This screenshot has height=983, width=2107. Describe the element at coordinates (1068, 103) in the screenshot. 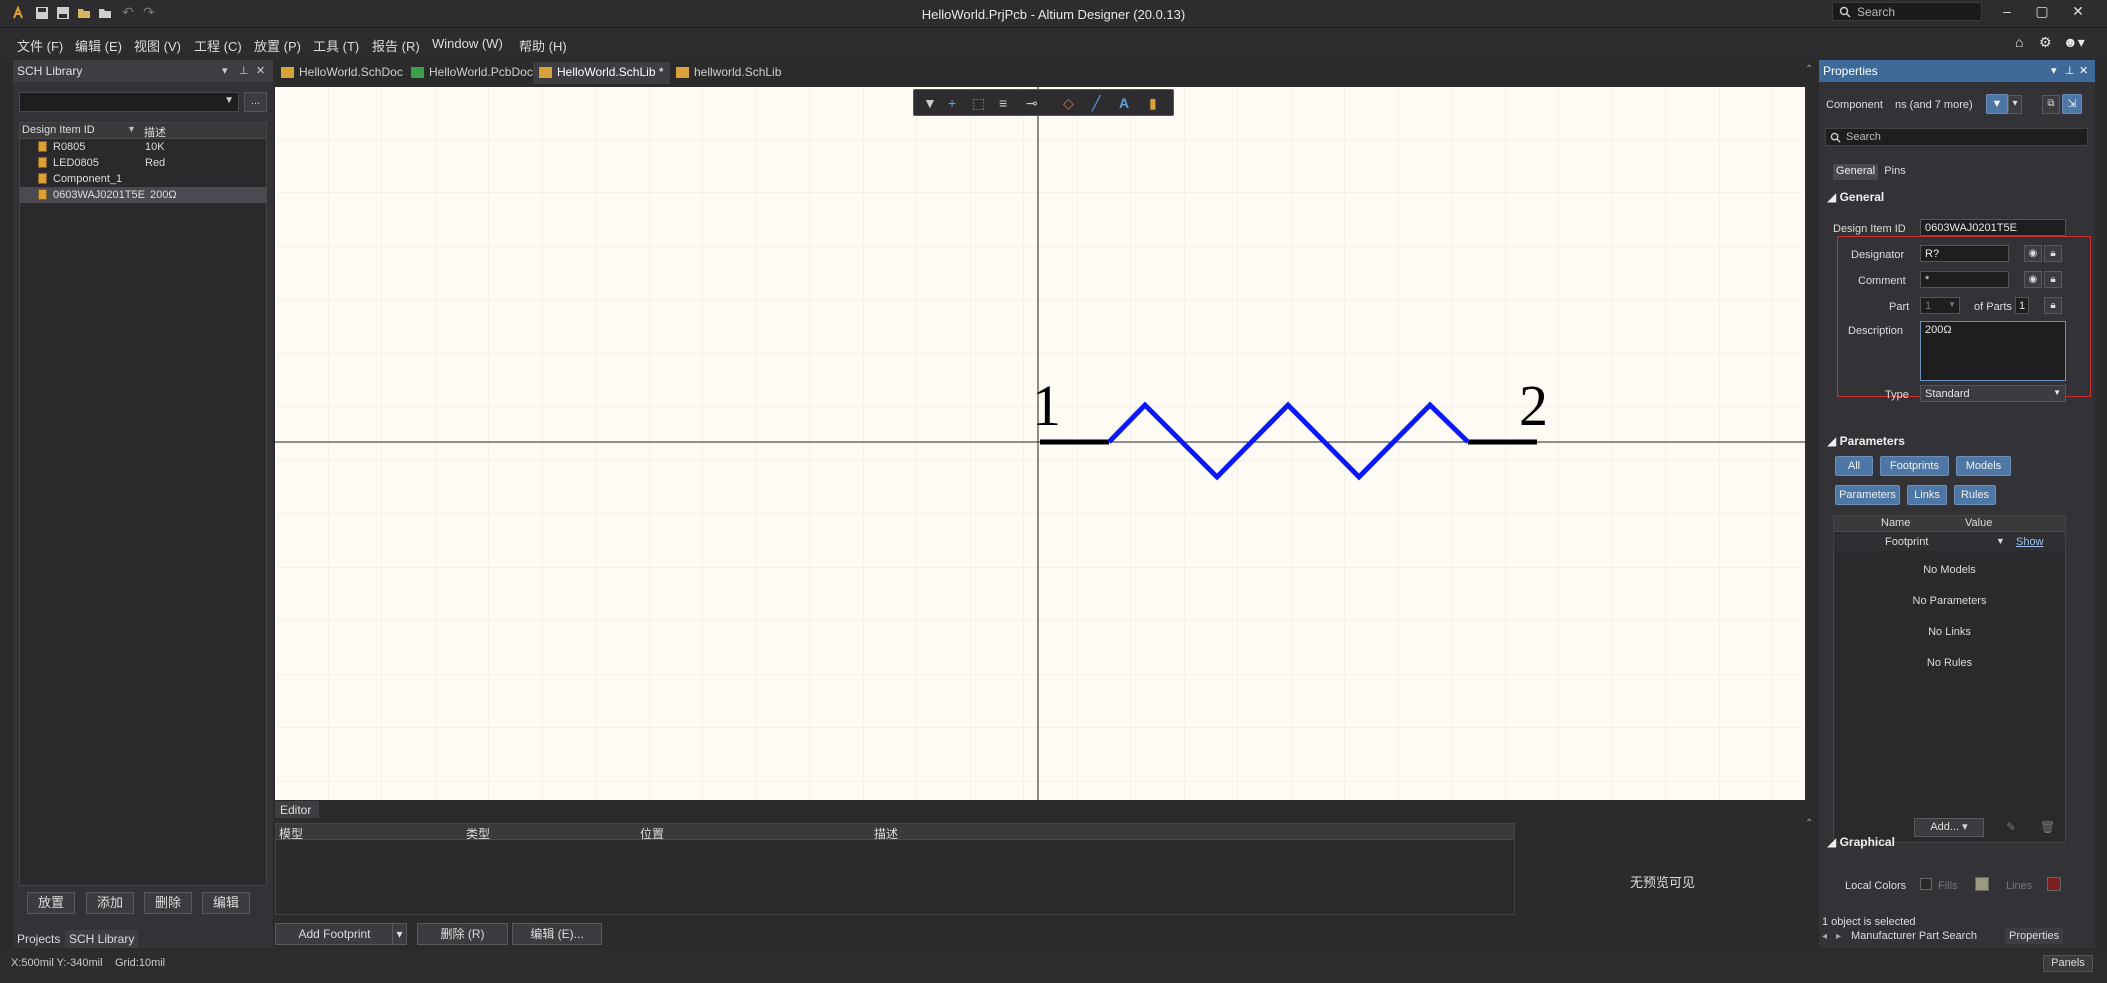

I see `erase-icon: ◇` at that location.